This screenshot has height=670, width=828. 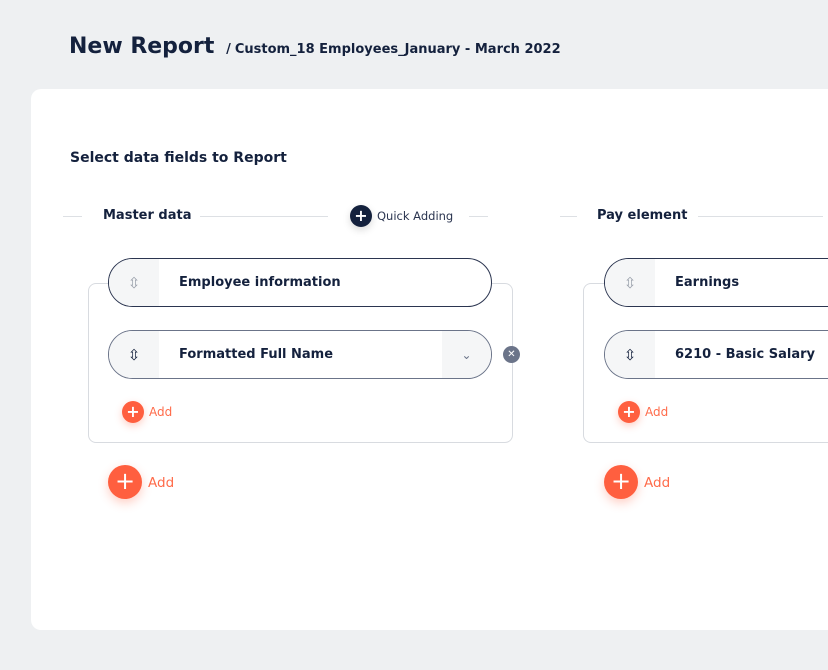 What do you see at coordinates (642, 215) in the screenshot?
I see `section-title-pay-element: Pay element` at bounding box center [642, 215].